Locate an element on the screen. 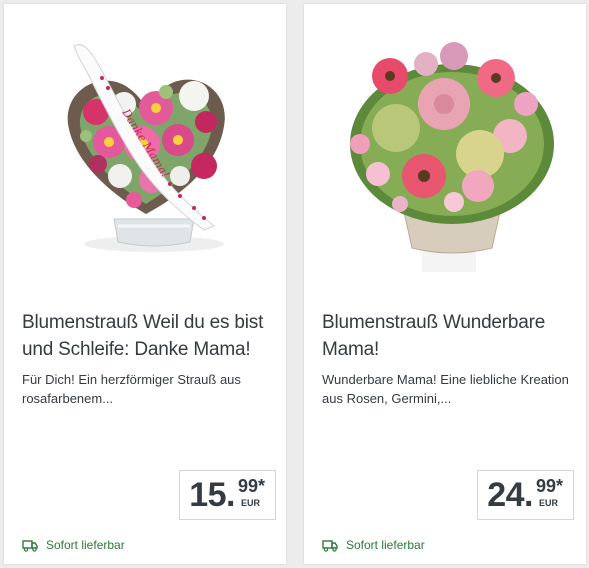 The image size is (589, 568). heart-bouquet-image: Danke Mama! is located at coordinates (146, 148).